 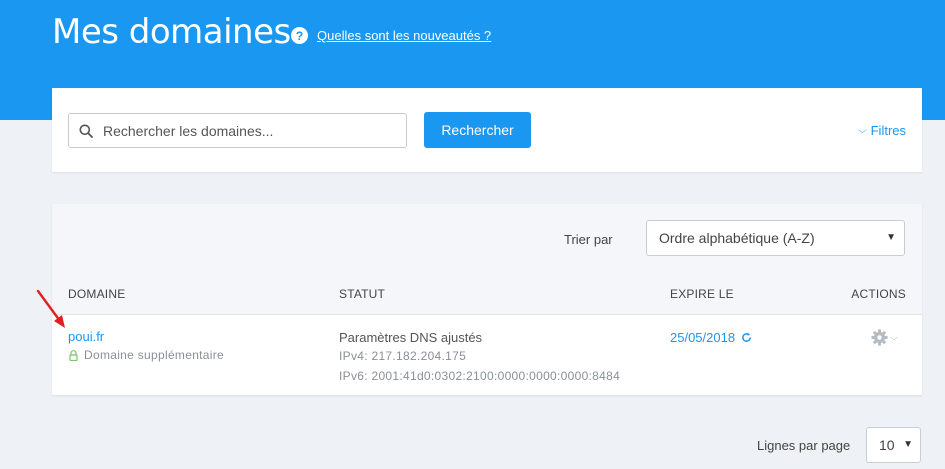 I want to click on domain-type: Domaine supplémentaire, so click(x=146, y=355).